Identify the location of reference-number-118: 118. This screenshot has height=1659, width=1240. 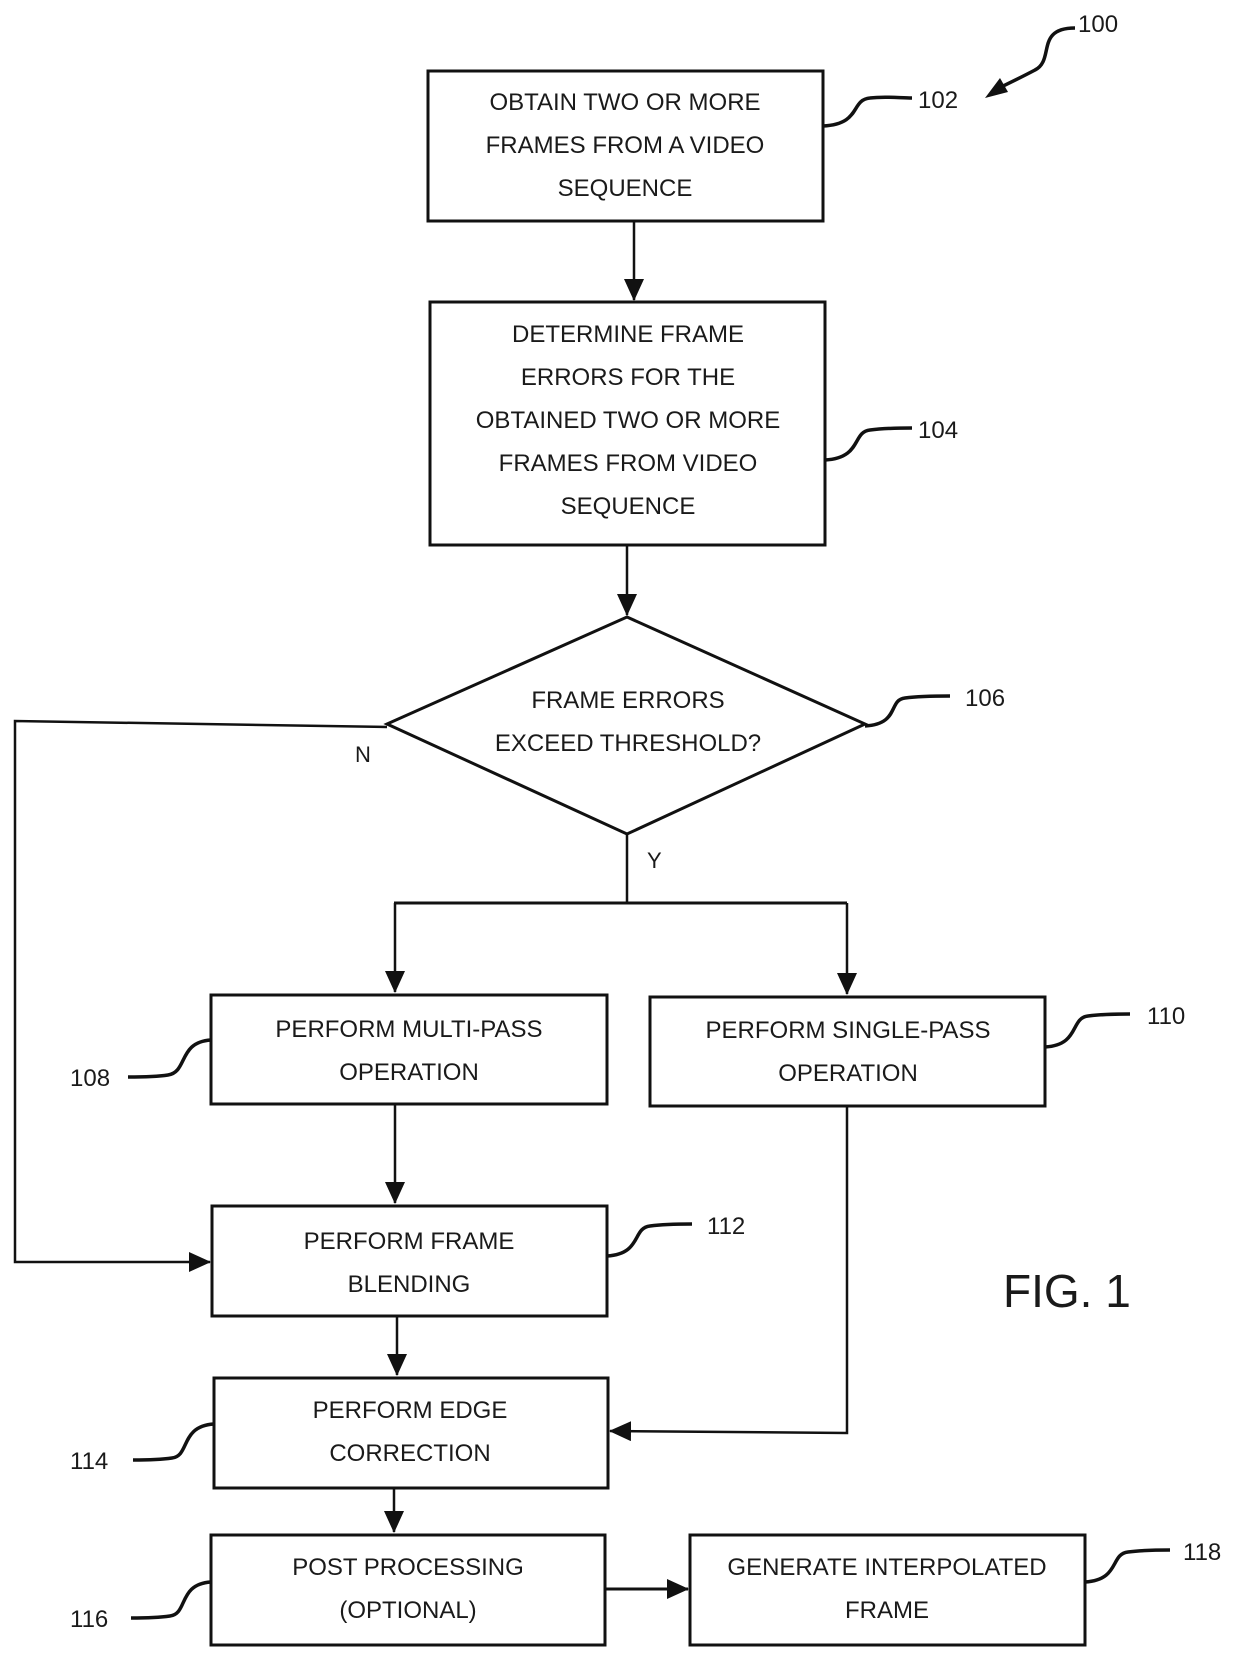
(1202, 1552).